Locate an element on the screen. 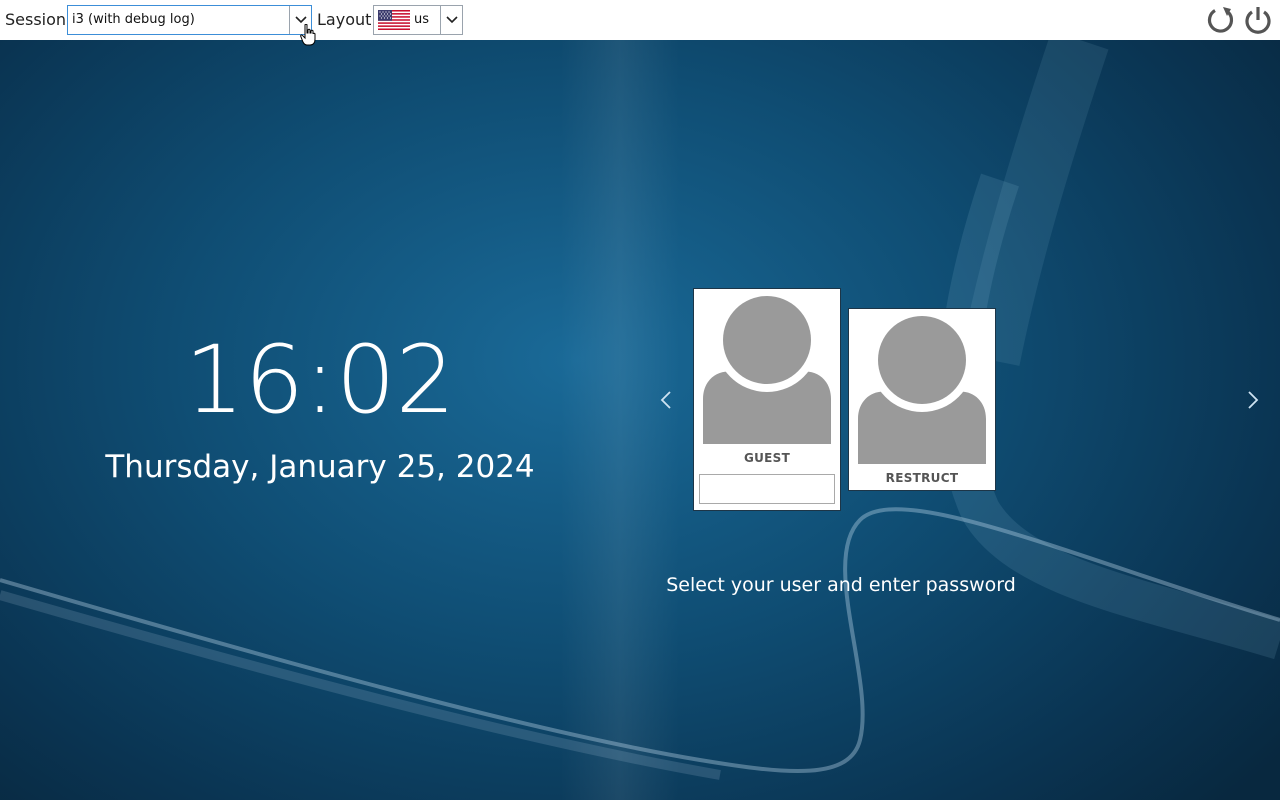 This screenshot has height=800, width=1280. hand-cursor-icon is located at coordinates (308, 35).